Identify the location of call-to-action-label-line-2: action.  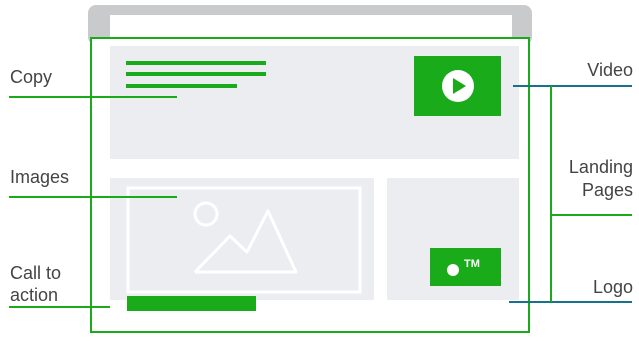
(34, 295).